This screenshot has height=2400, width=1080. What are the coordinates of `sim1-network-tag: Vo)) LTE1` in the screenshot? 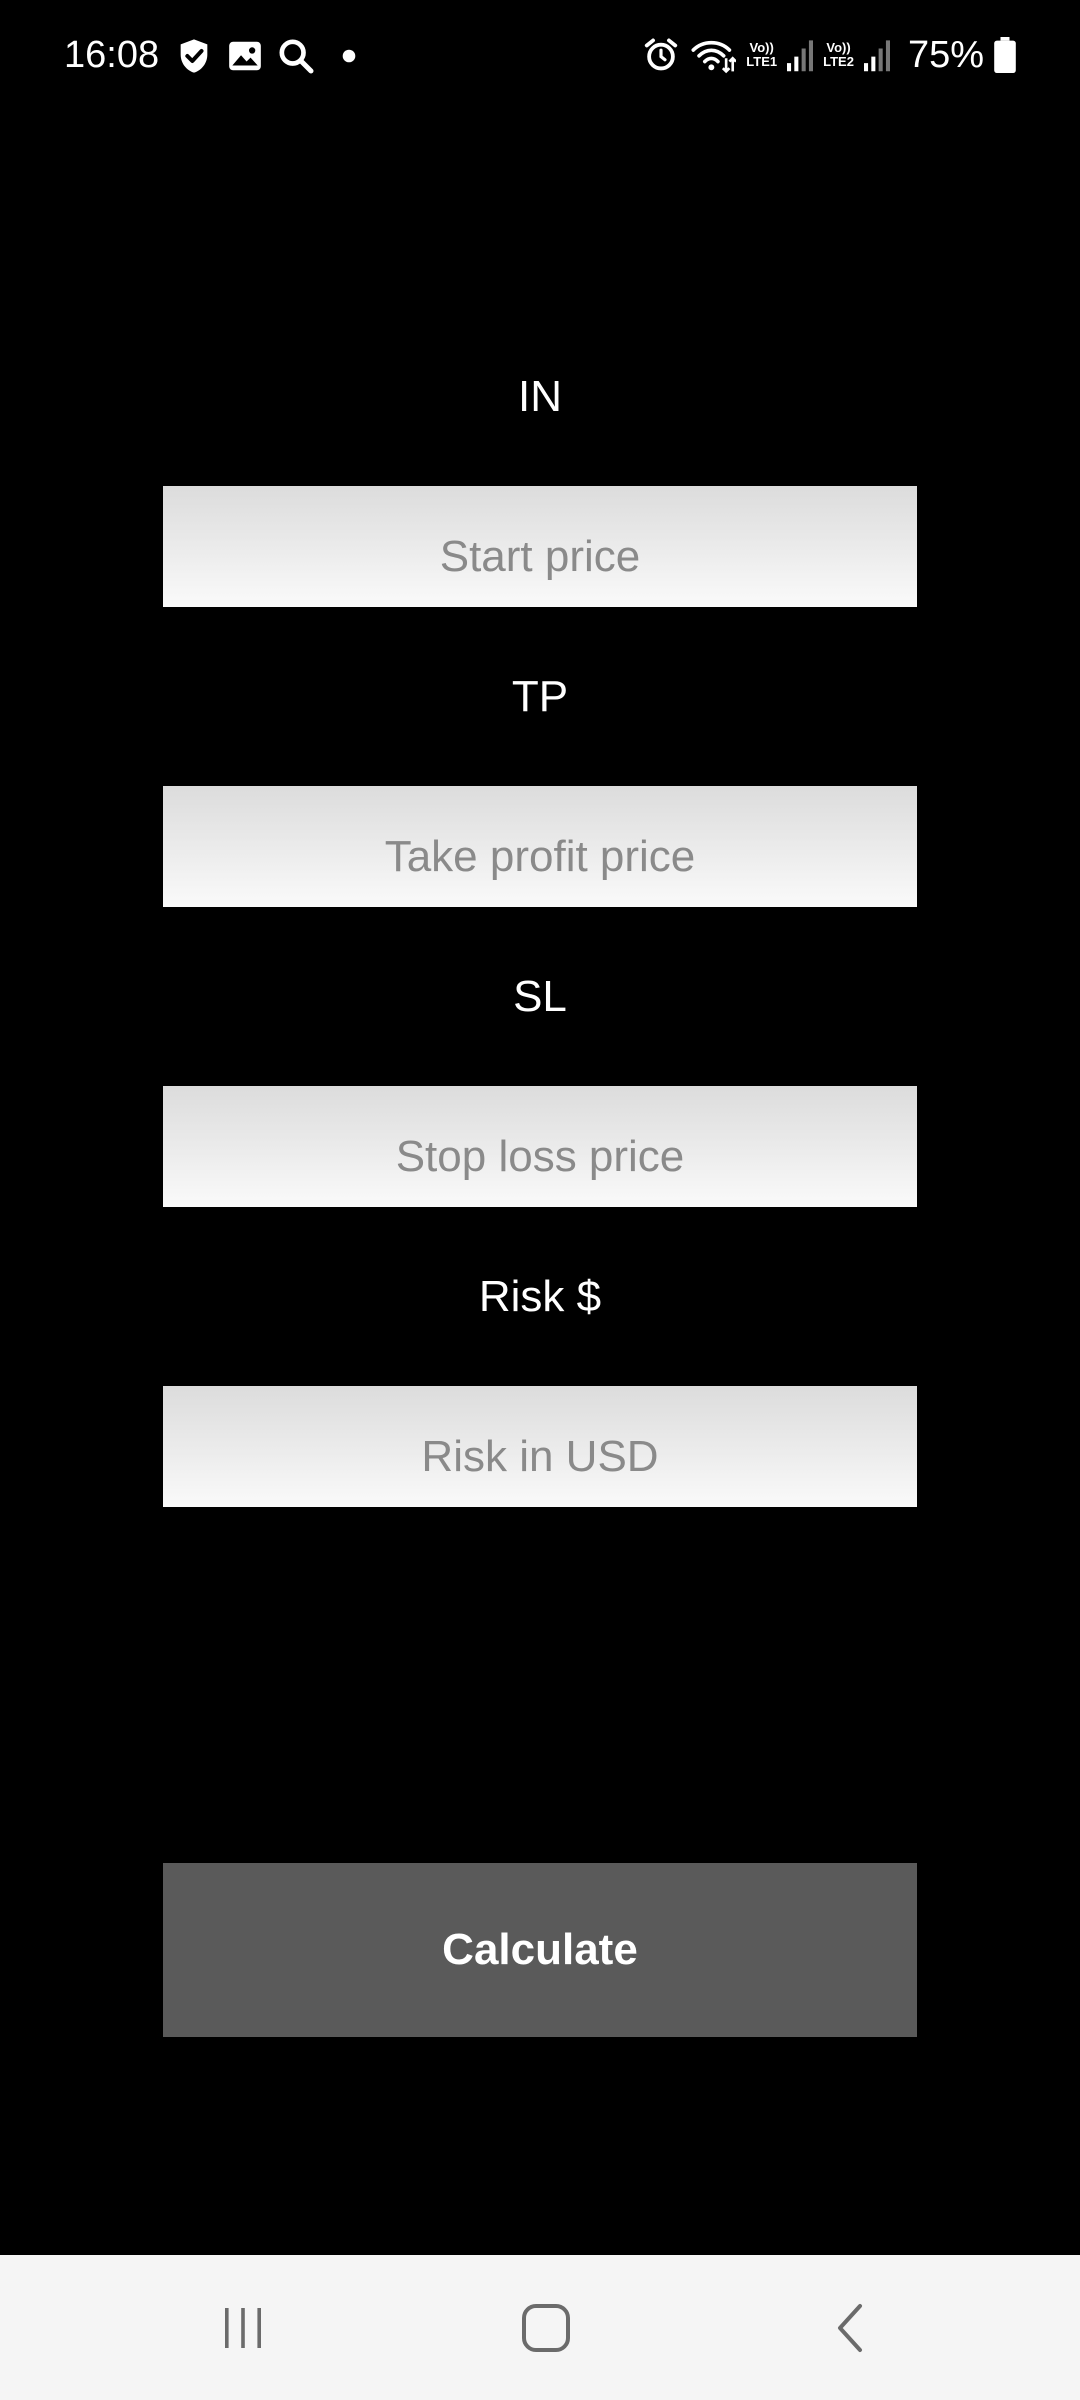 It's located at (761, 55).